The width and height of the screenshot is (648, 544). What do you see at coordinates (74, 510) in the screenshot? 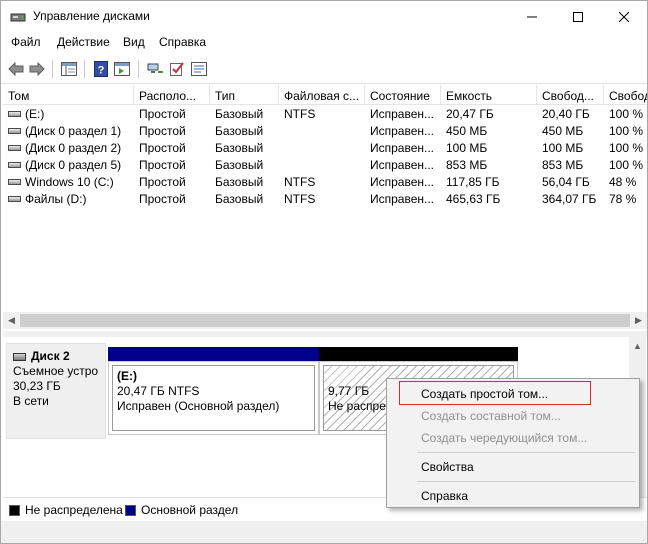
I see `legend-label-unallocated: Не распределена` at bounding box center [74, 510].